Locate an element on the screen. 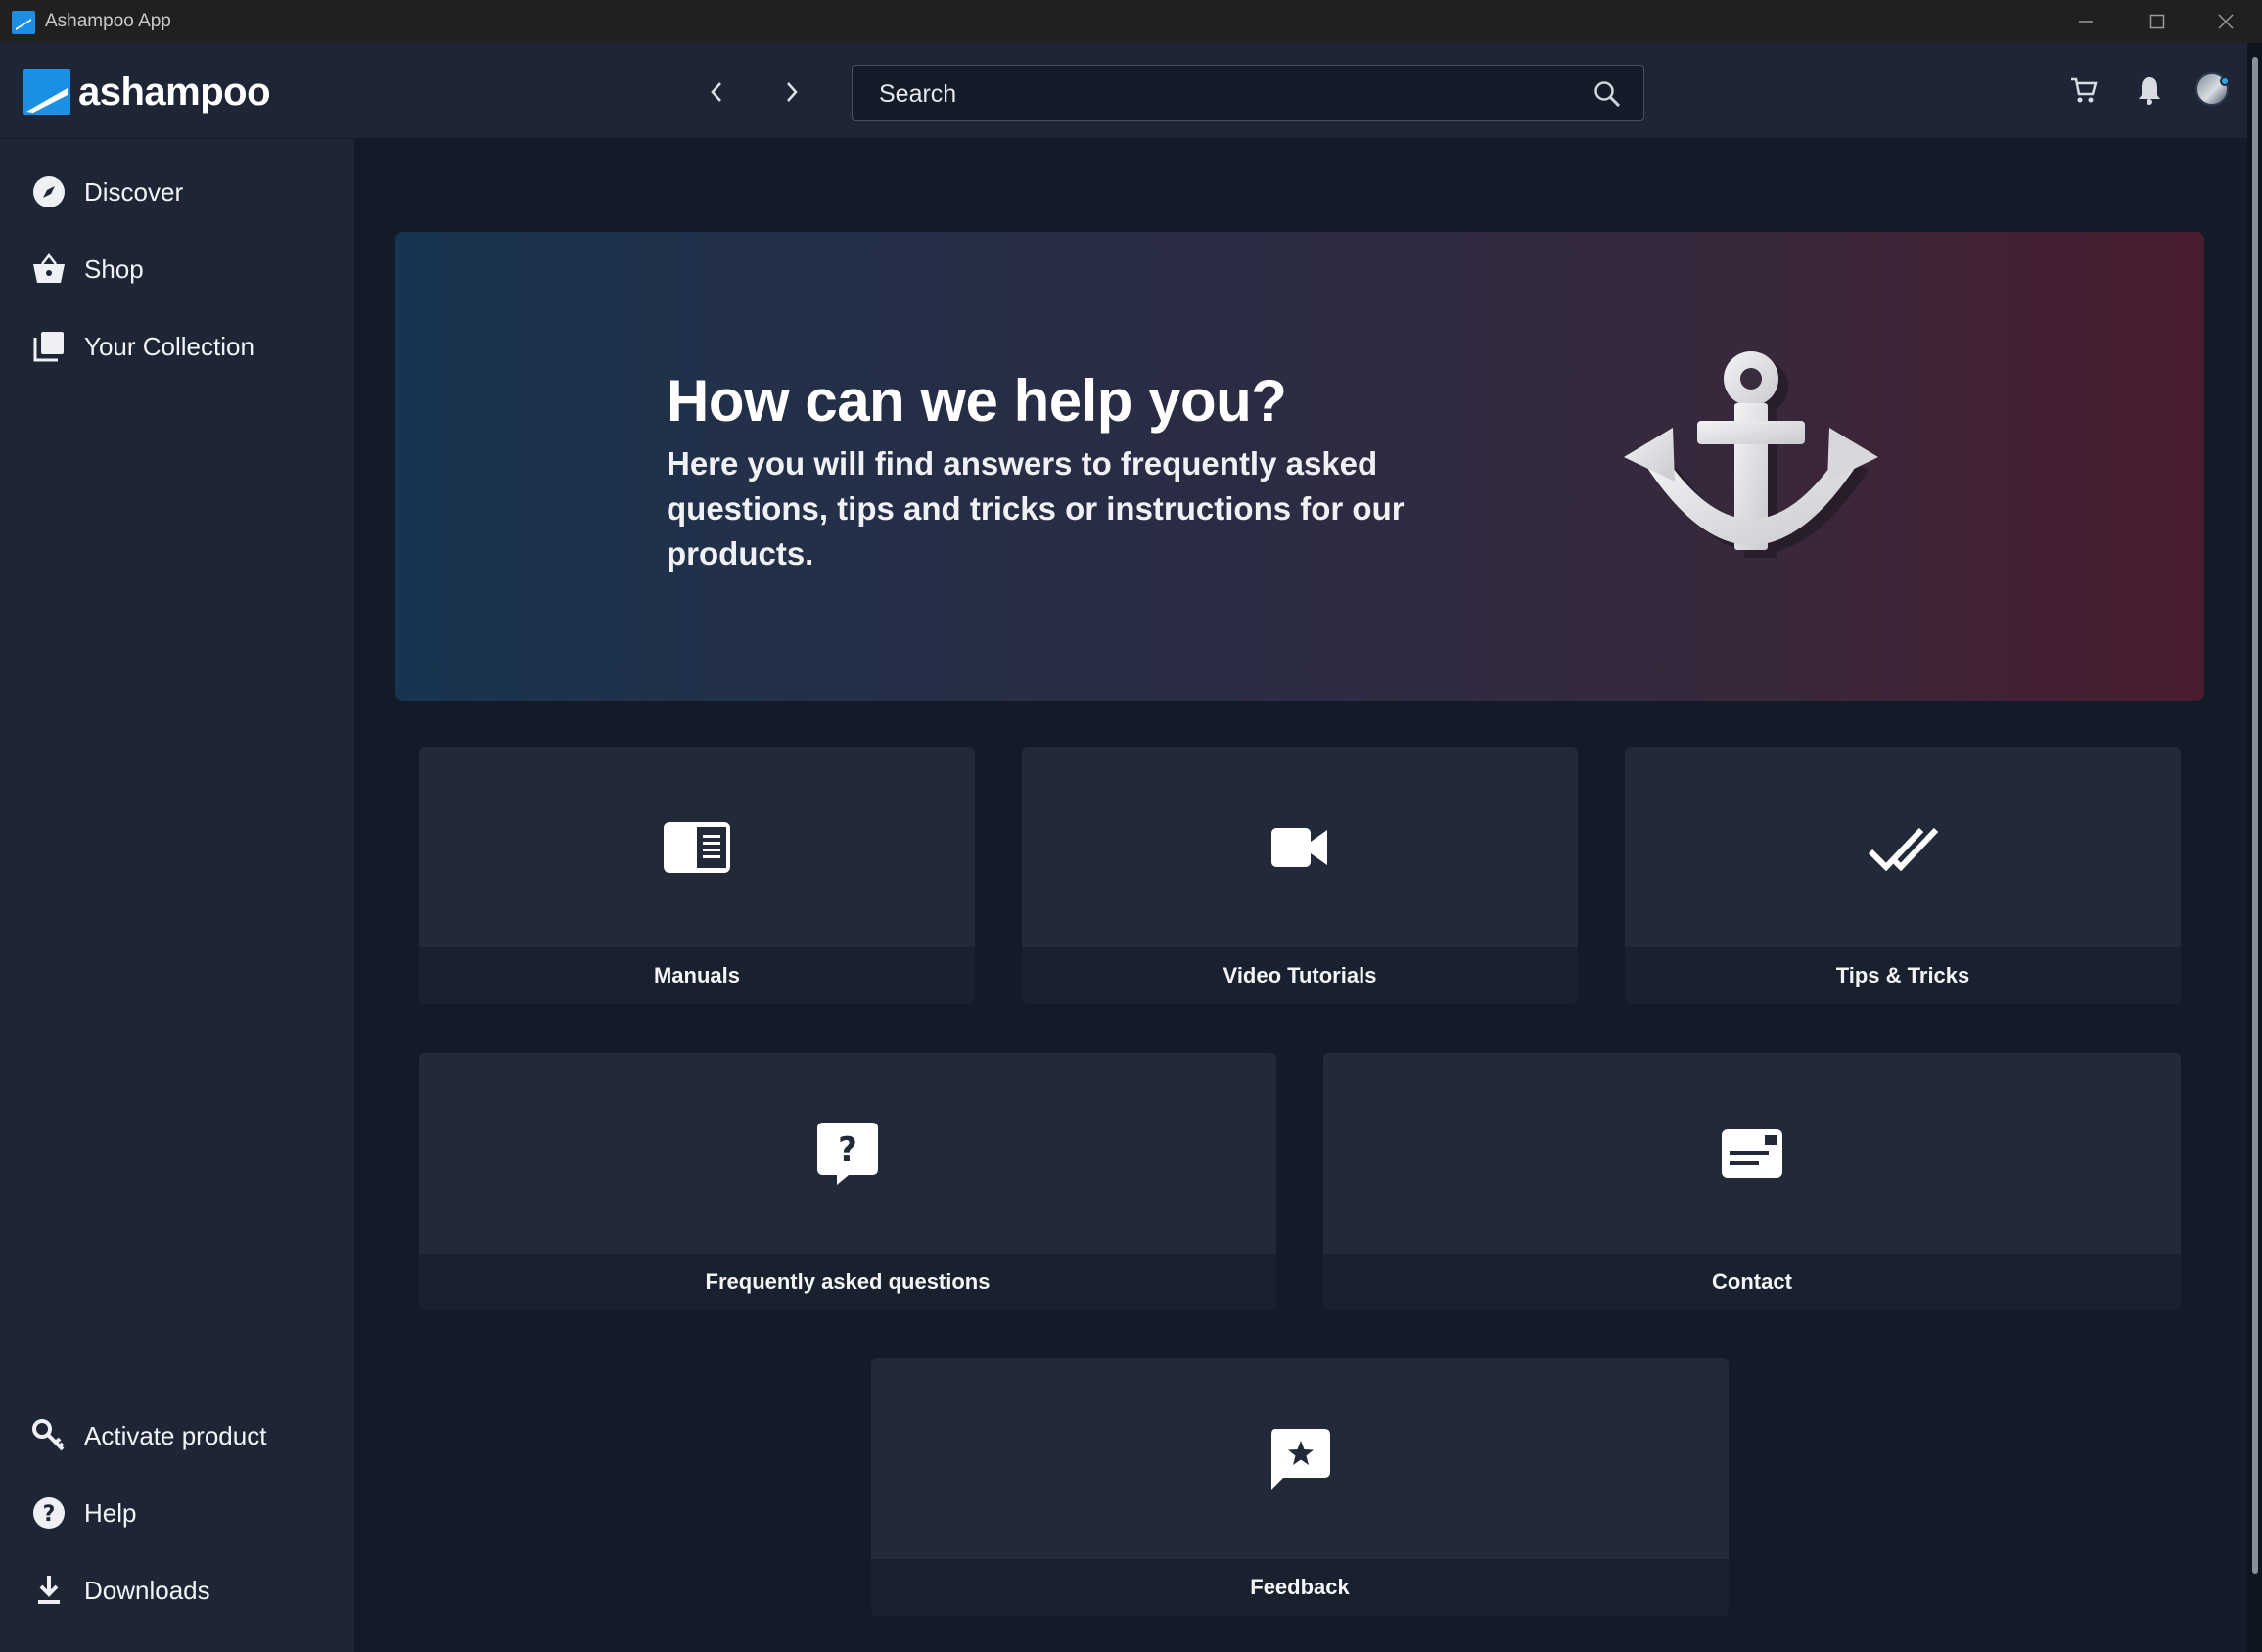 The height and width of the screenshot is (1652, 2262). ashampoo-logo: ashampoo is located at coordinates (147, 92).